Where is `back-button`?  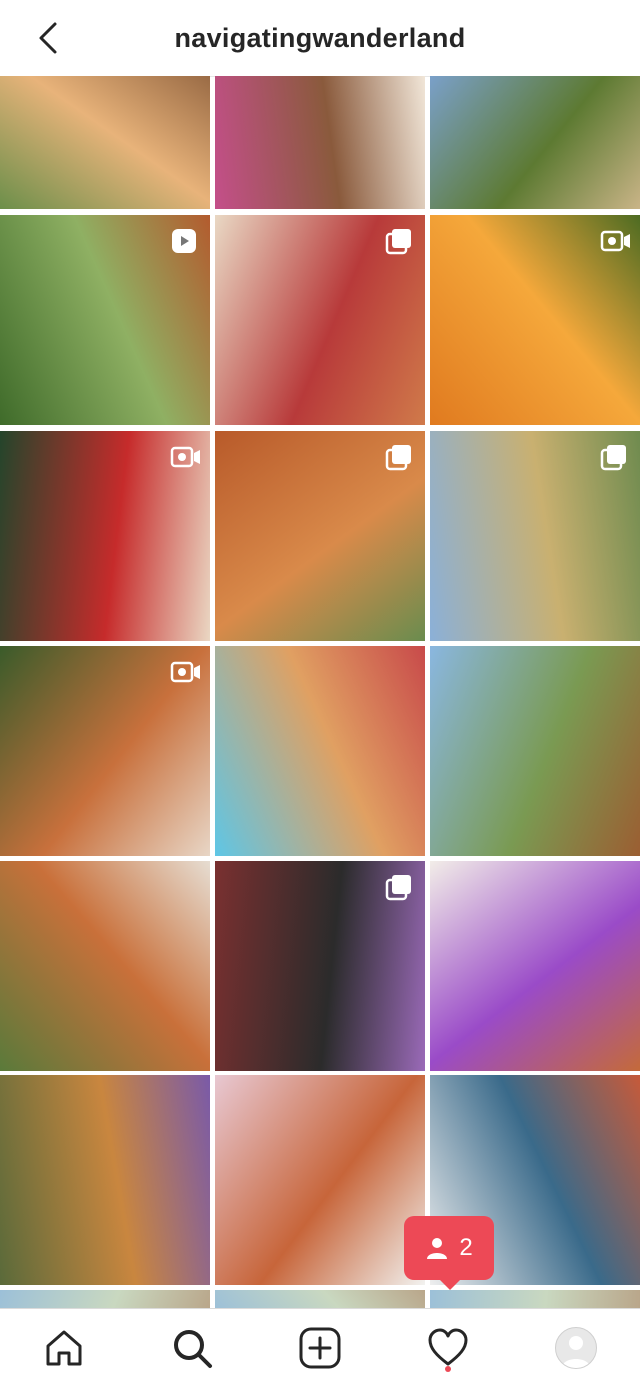
back-button is located at coordinates (48, 38).